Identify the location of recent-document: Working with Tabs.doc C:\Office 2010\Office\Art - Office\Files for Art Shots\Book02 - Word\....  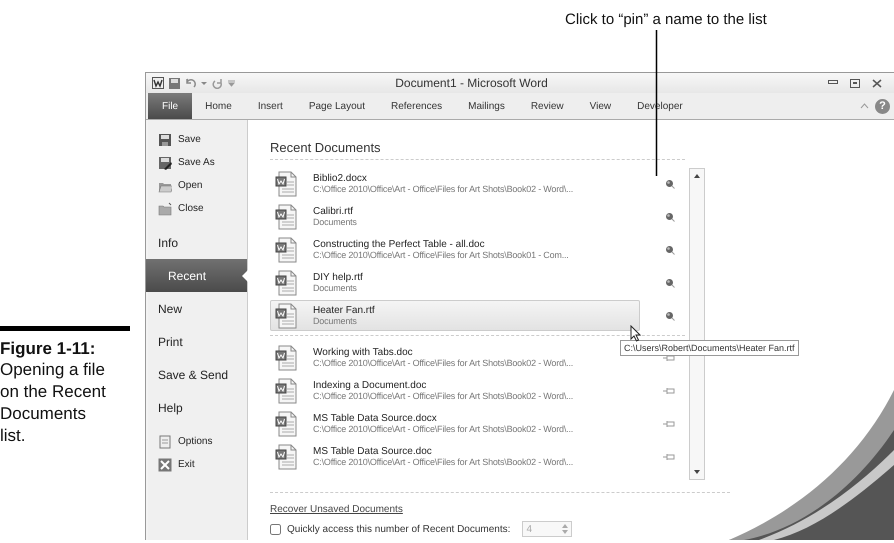
(442, 357).